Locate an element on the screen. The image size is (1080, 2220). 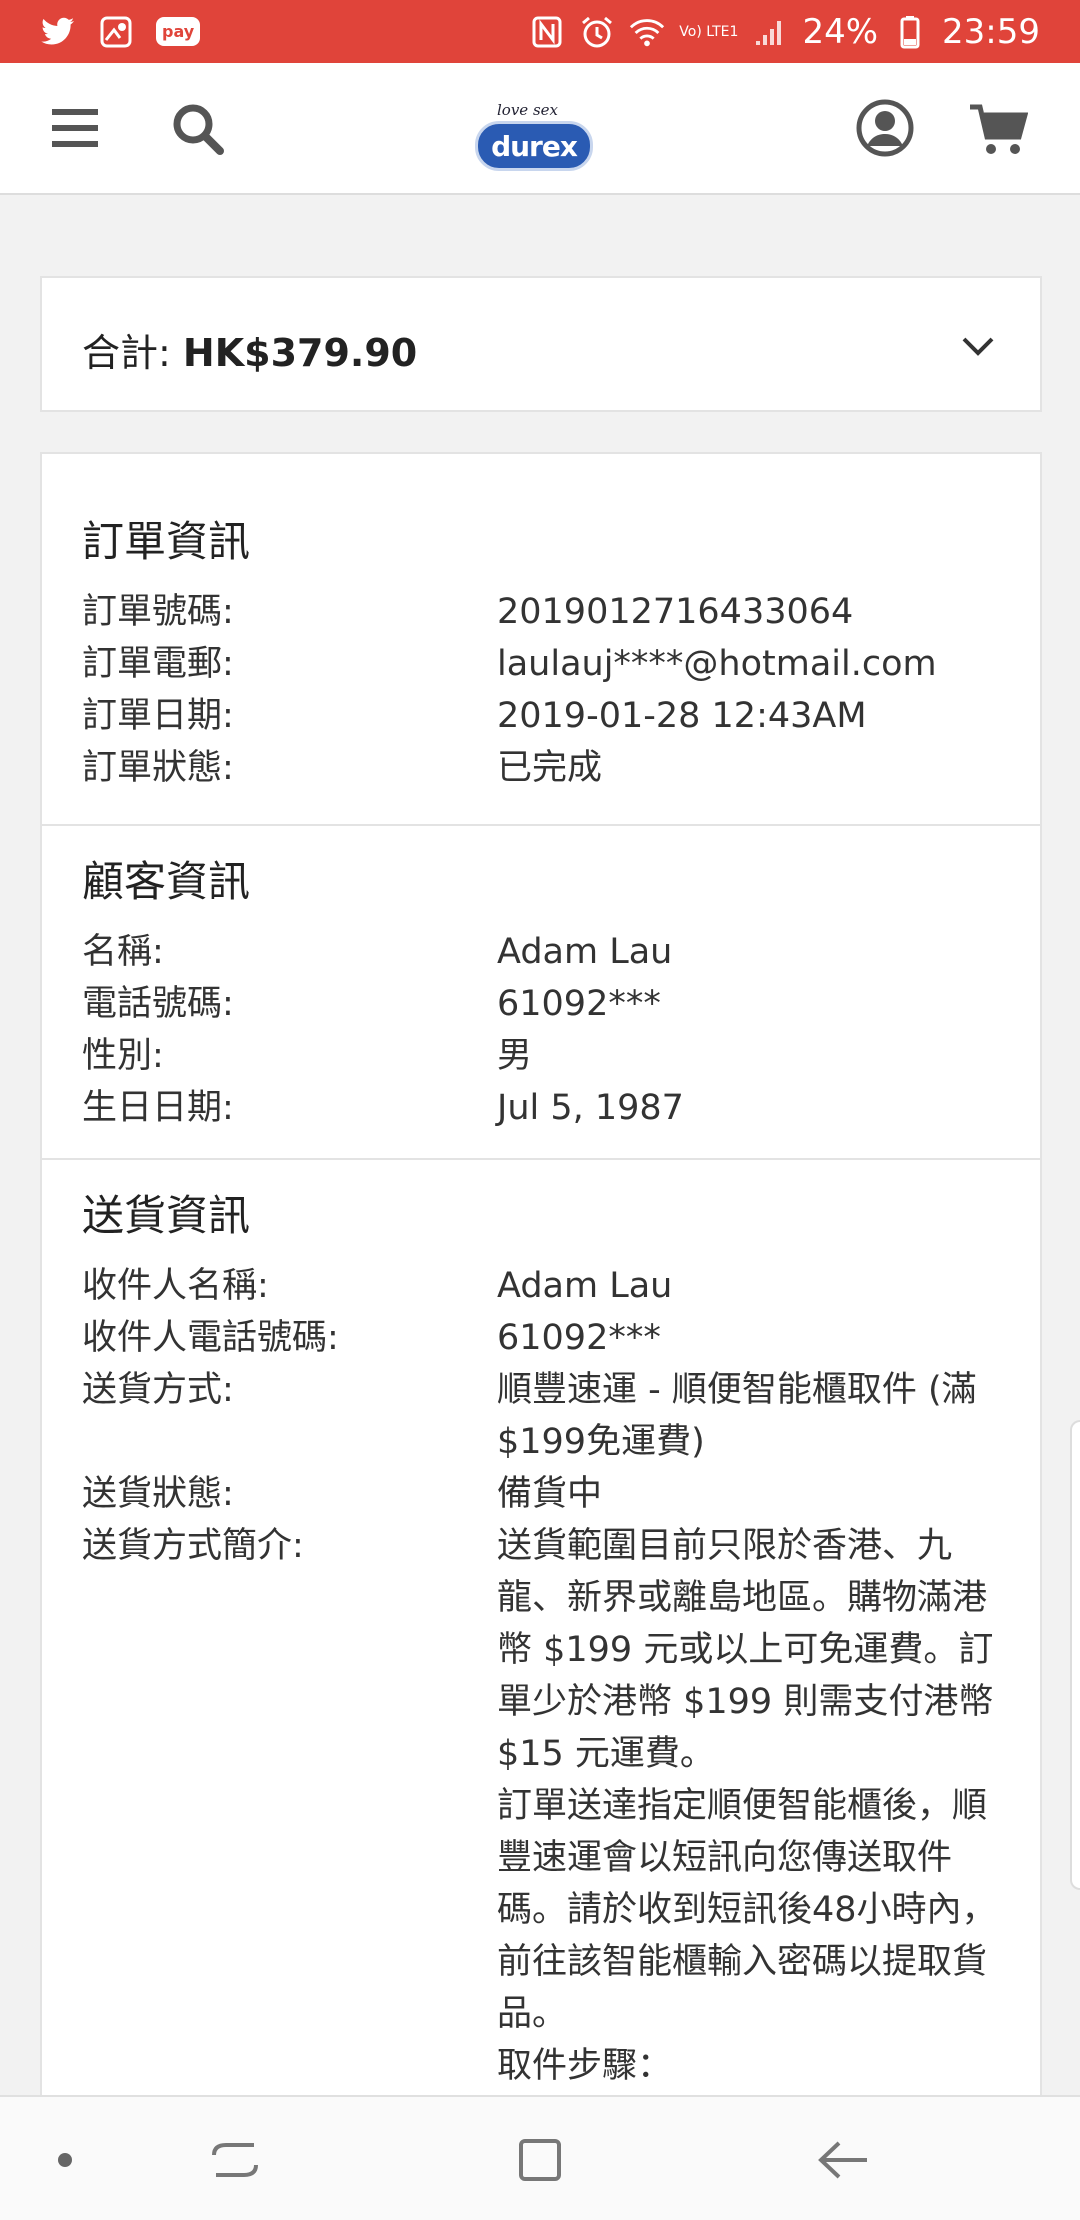
order-total-toggle: 合計: HK$379.90 is located at coordinates (541, 344).